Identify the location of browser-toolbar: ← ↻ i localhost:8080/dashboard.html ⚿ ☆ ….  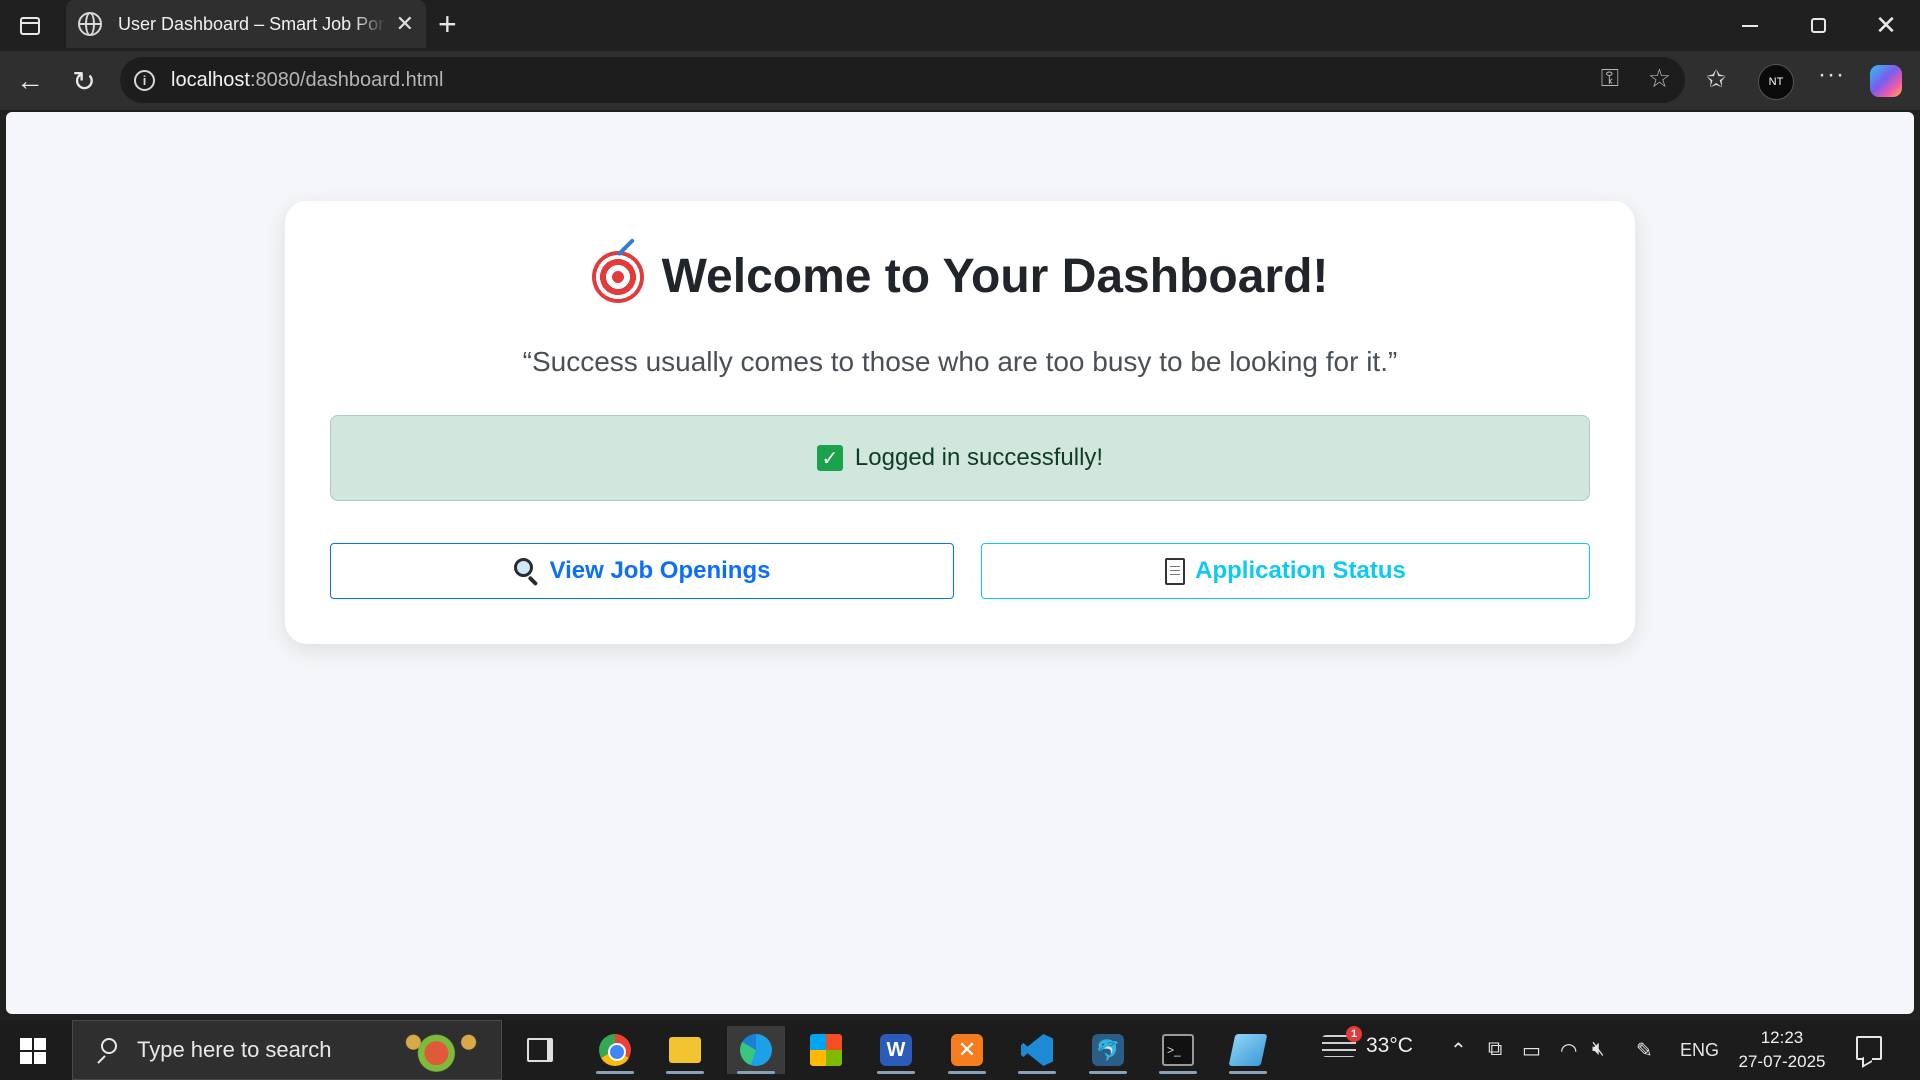
(960, 80).